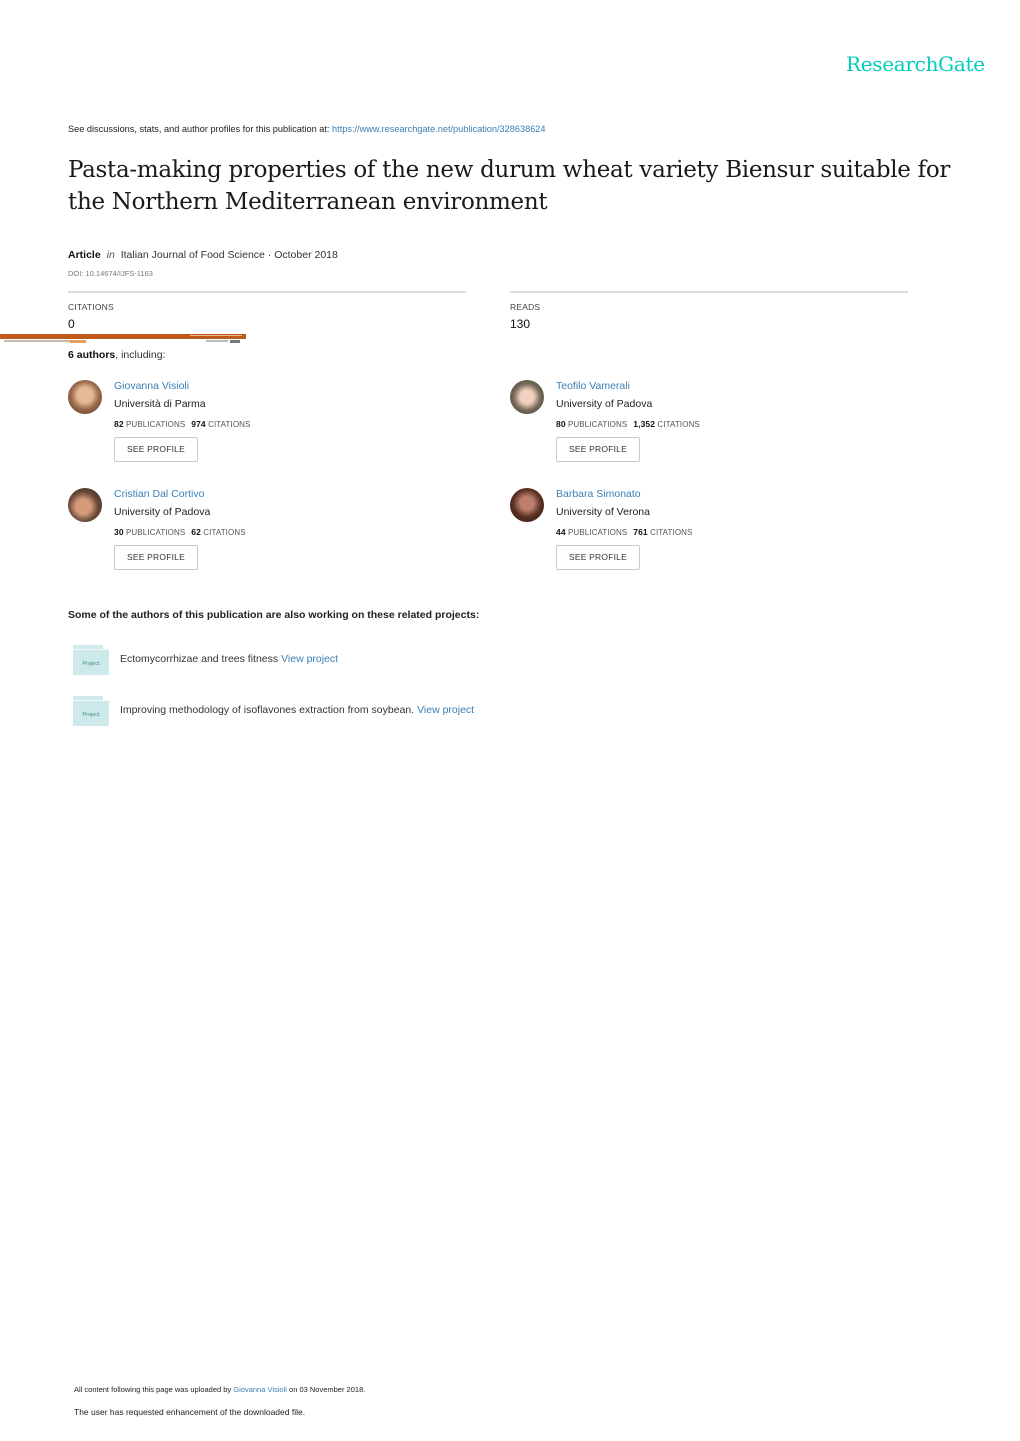  I want to click on in-label: in, so click(110, 255).